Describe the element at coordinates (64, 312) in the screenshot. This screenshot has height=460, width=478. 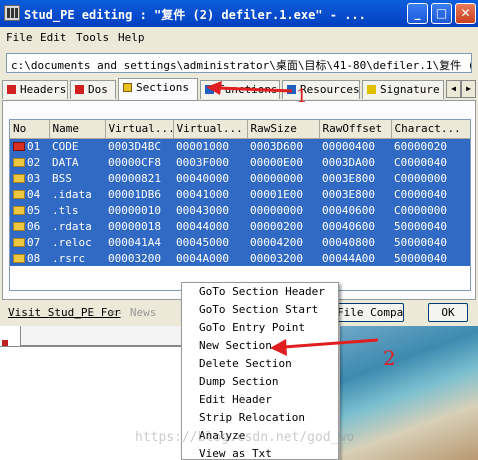
I see `visit-stud-pe-link: Visit Stud_PE For` at that location.